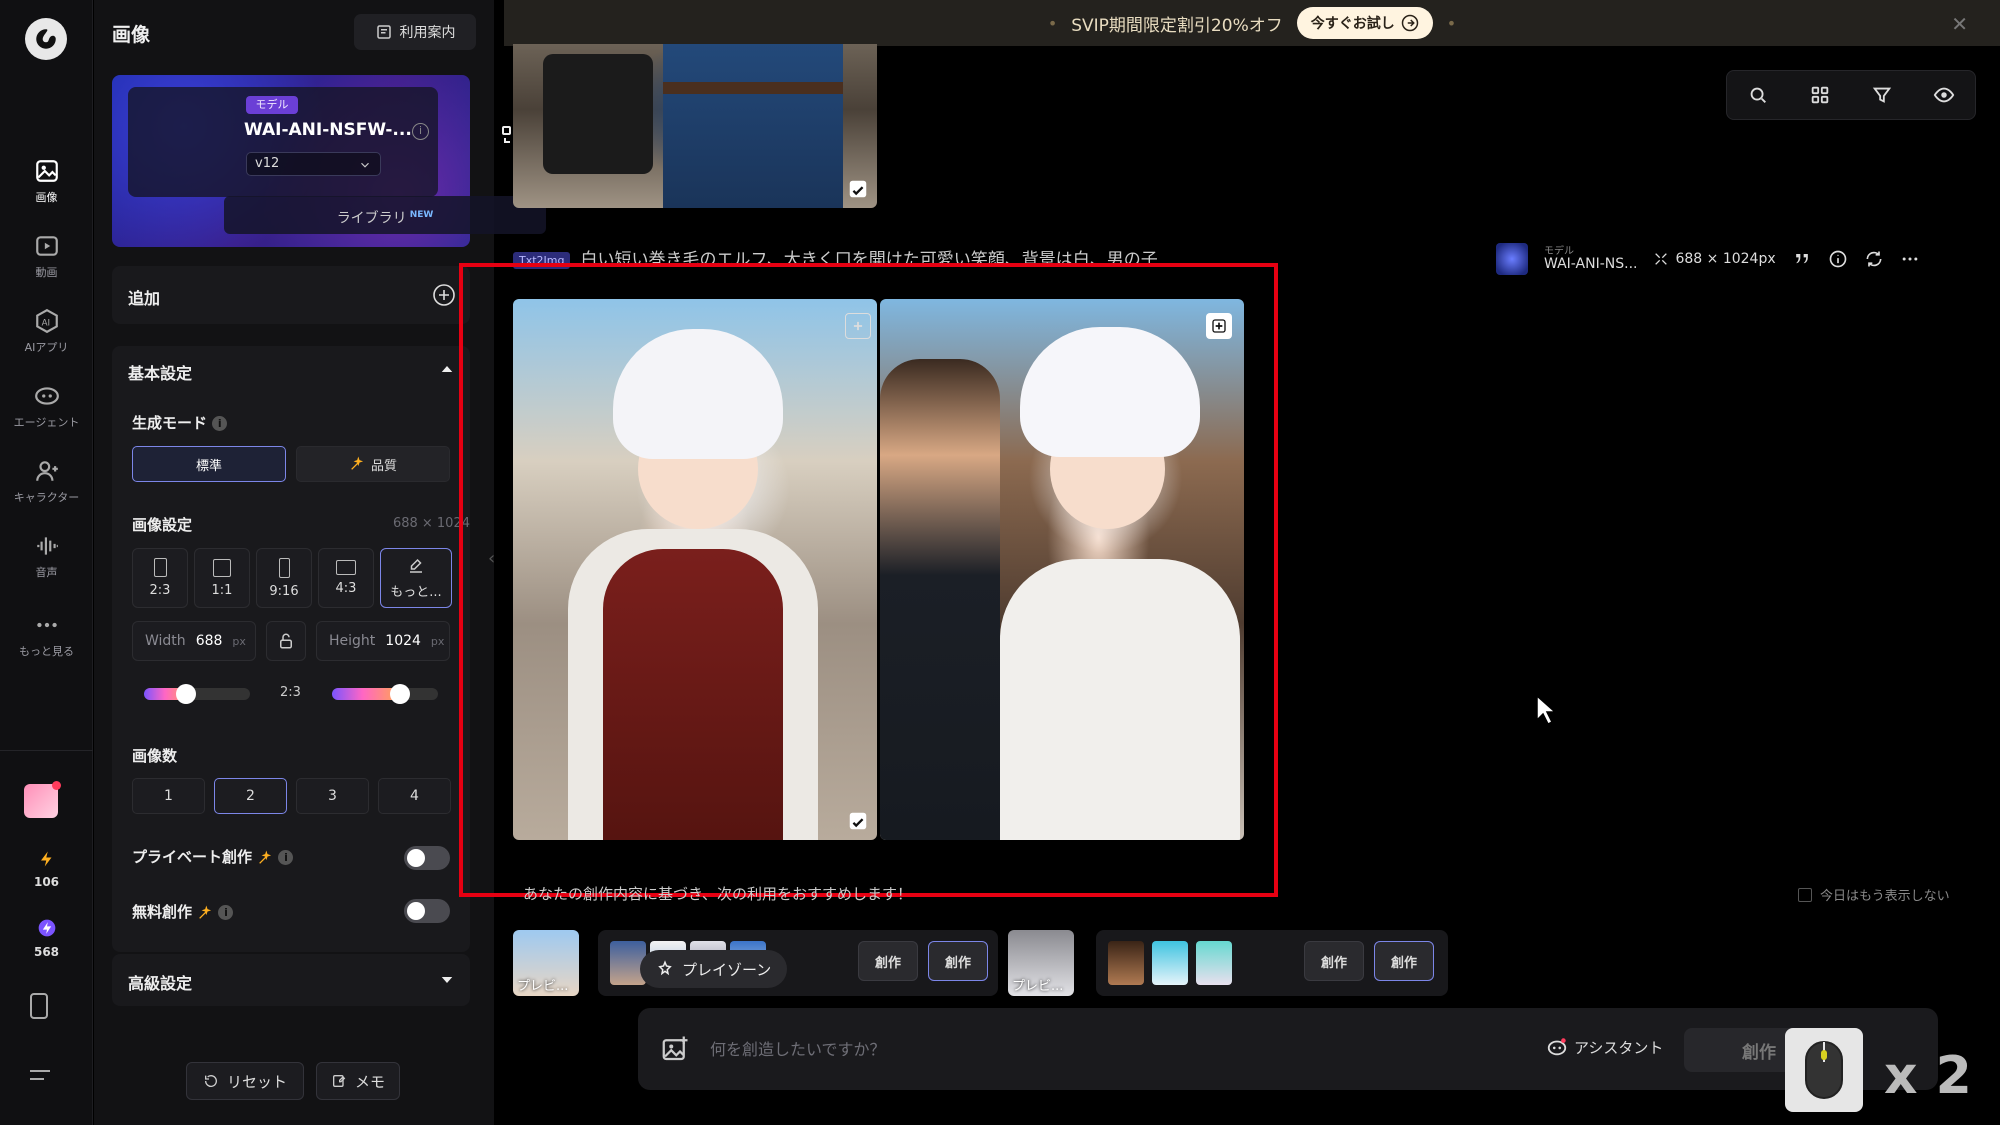 This screenshot has width=2000, height=1125. I want to click on rail-item-character: キャラクター, so click(46, 481).